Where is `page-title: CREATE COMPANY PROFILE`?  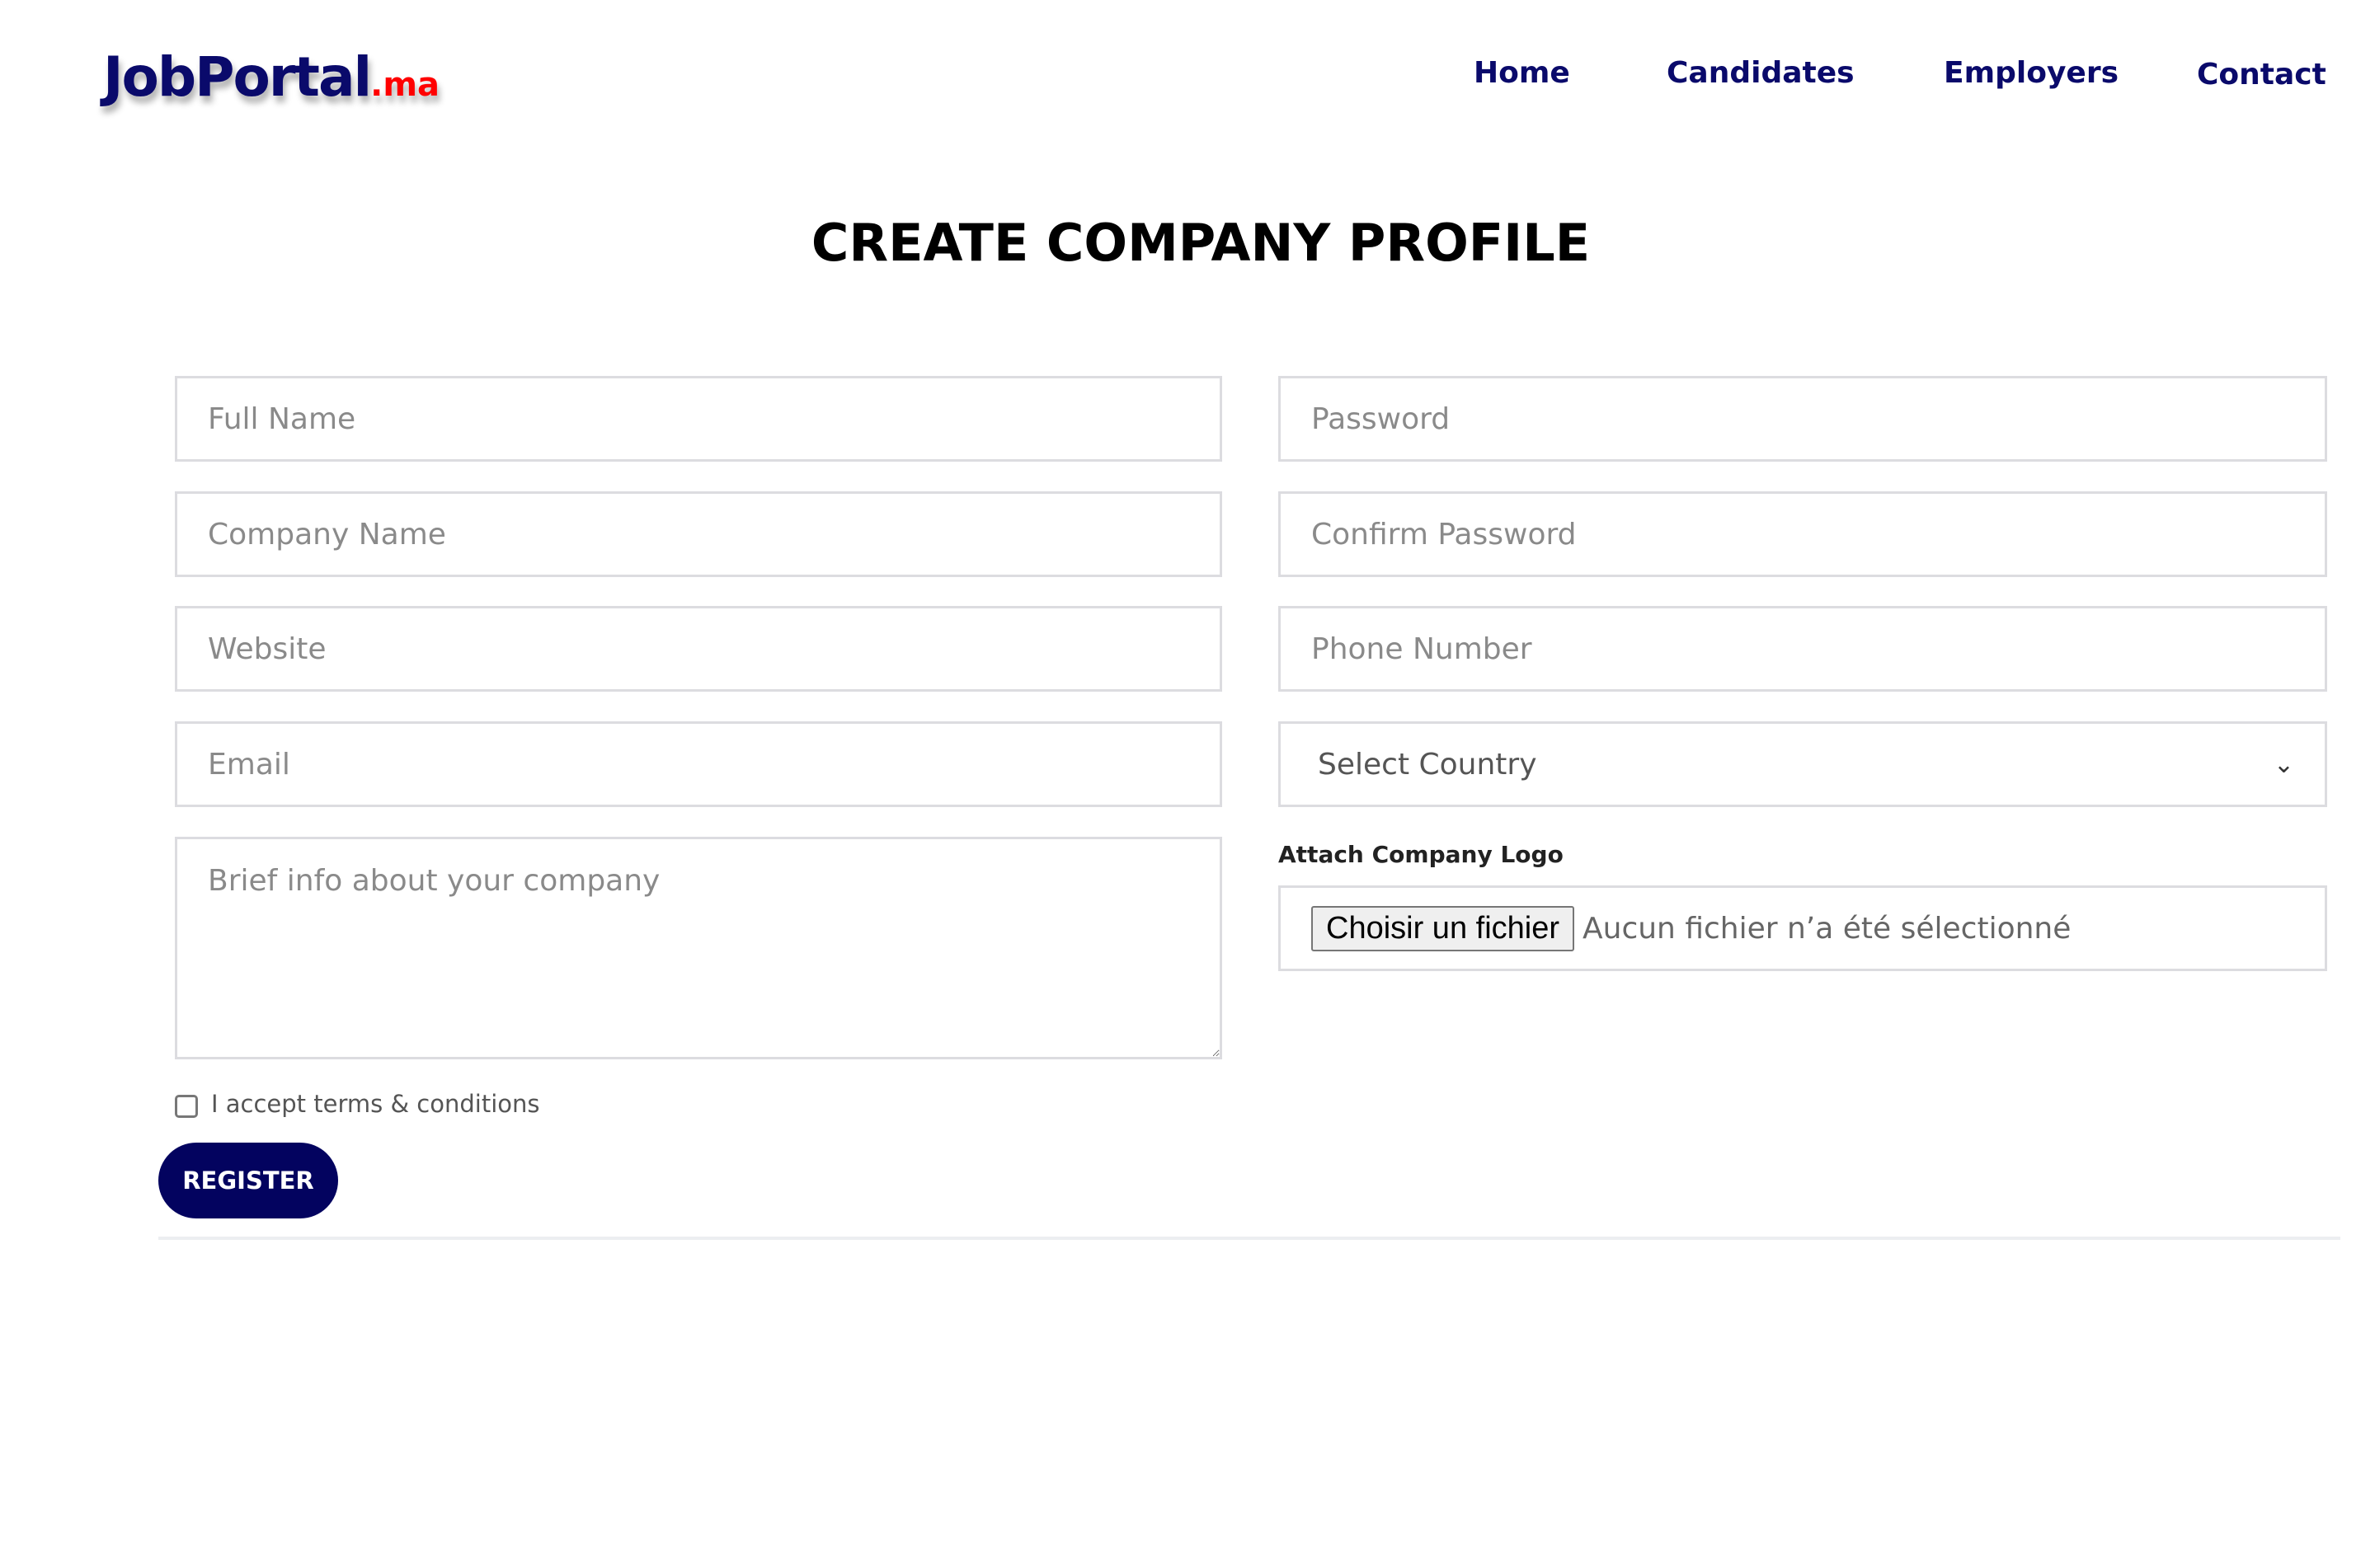
page-title: CREATE COMPANY PROFILE is located at coordinates (1201, 243).